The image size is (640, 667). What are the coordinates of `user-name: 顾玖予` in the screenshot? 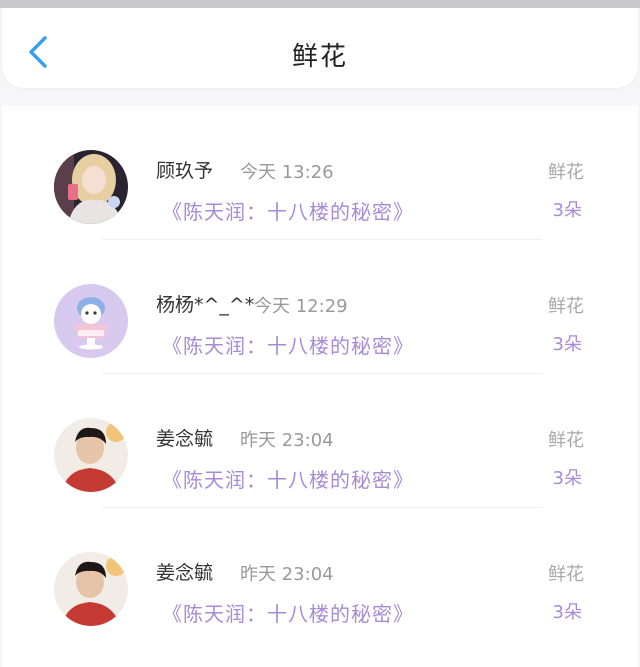 It's located at (185, 171).